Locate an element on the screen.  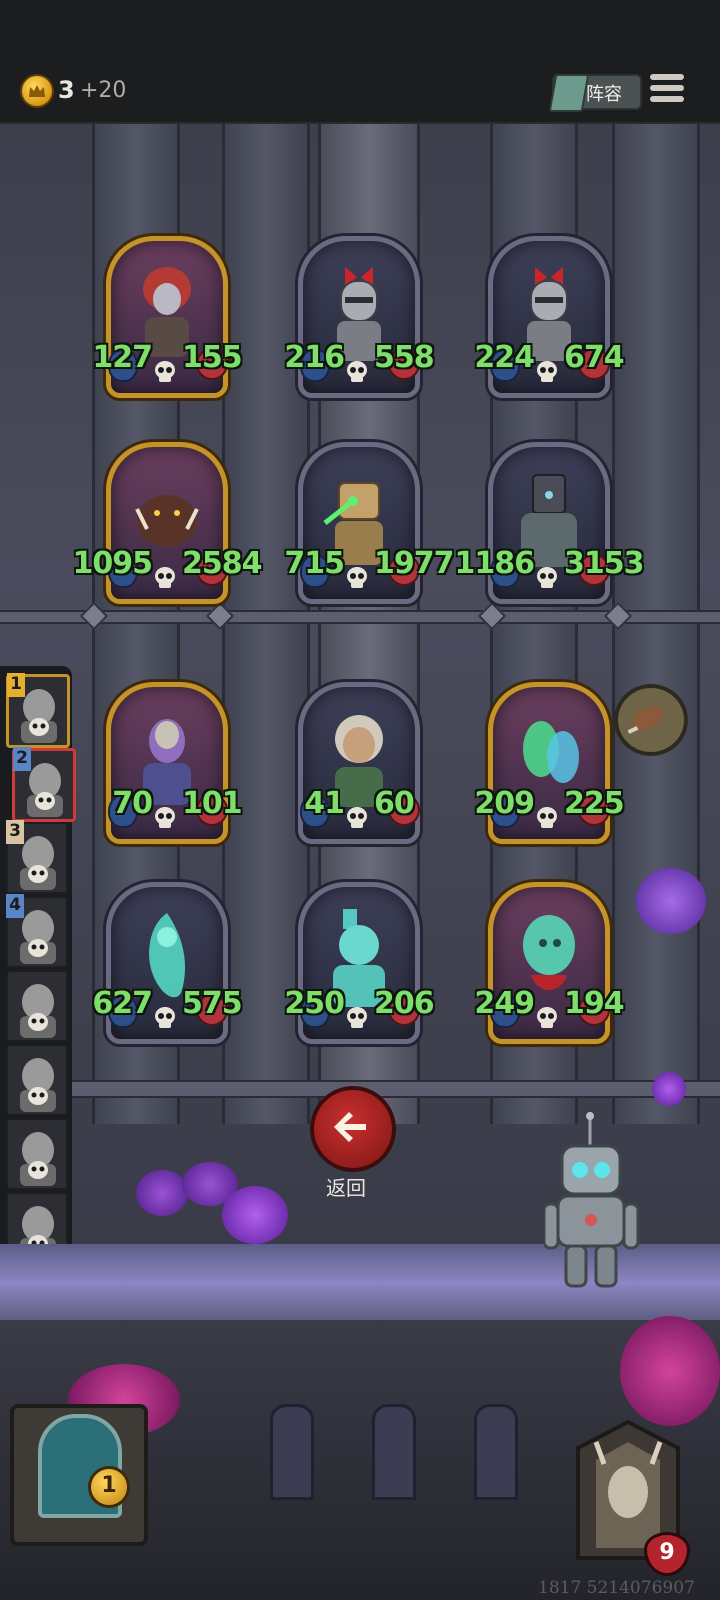
hero-card: 250 206 is located at coordinates (359, 963).